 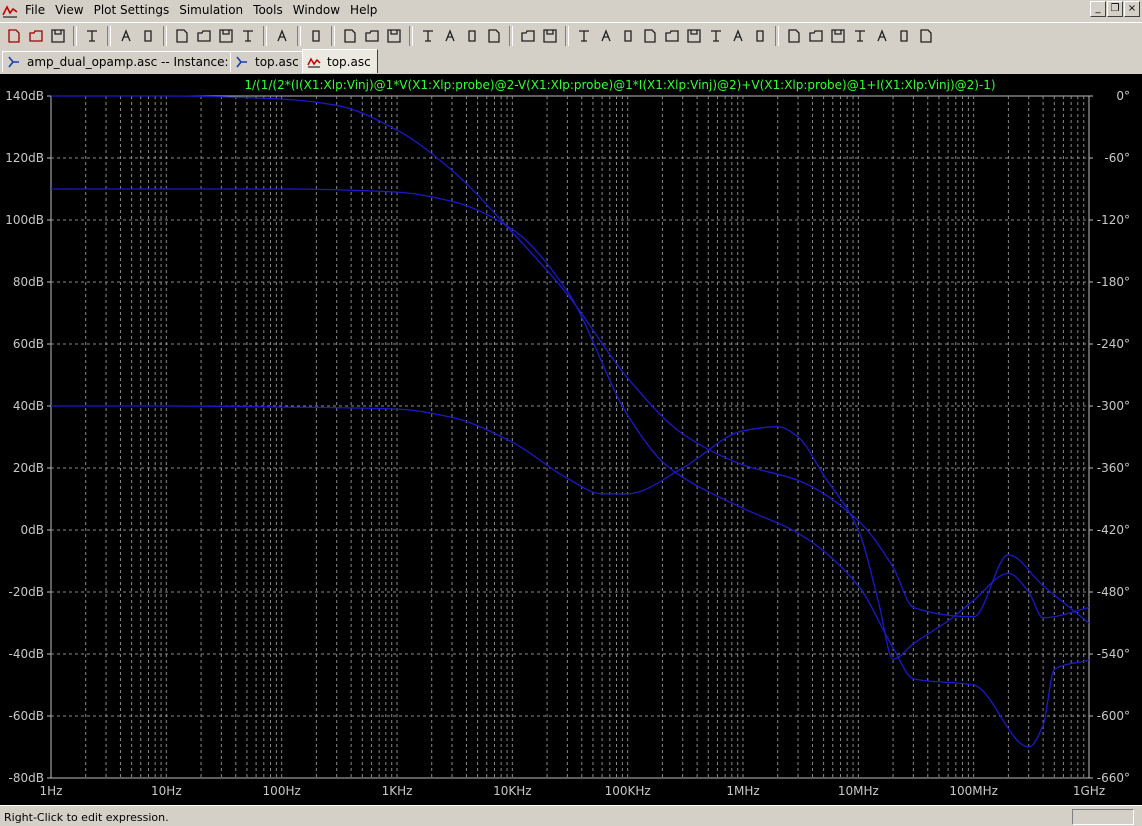 I want to click on y-tick-left: -40dB, so click(x=26, y=654).